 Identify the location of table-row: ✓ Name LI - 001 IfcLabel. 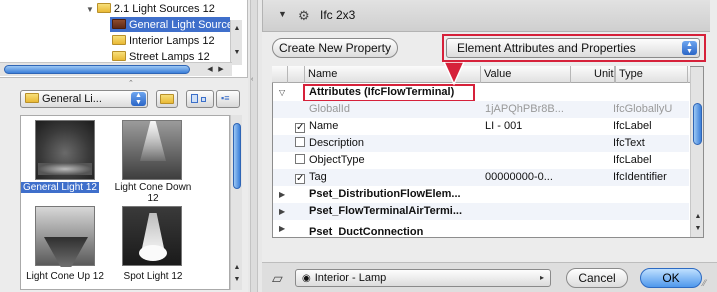
(481, 126).